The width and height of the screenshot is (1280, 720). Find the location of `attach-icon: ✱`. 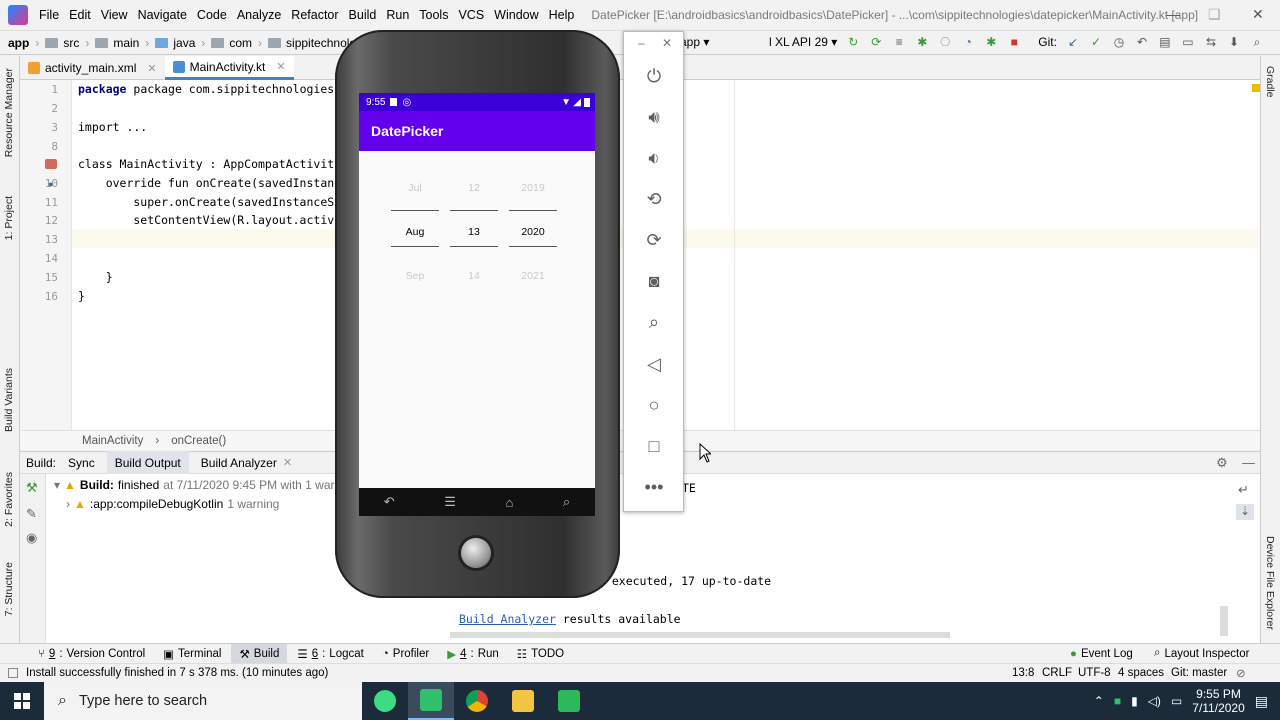

attach-icon: ✱ is located at coordinates (991, 42).